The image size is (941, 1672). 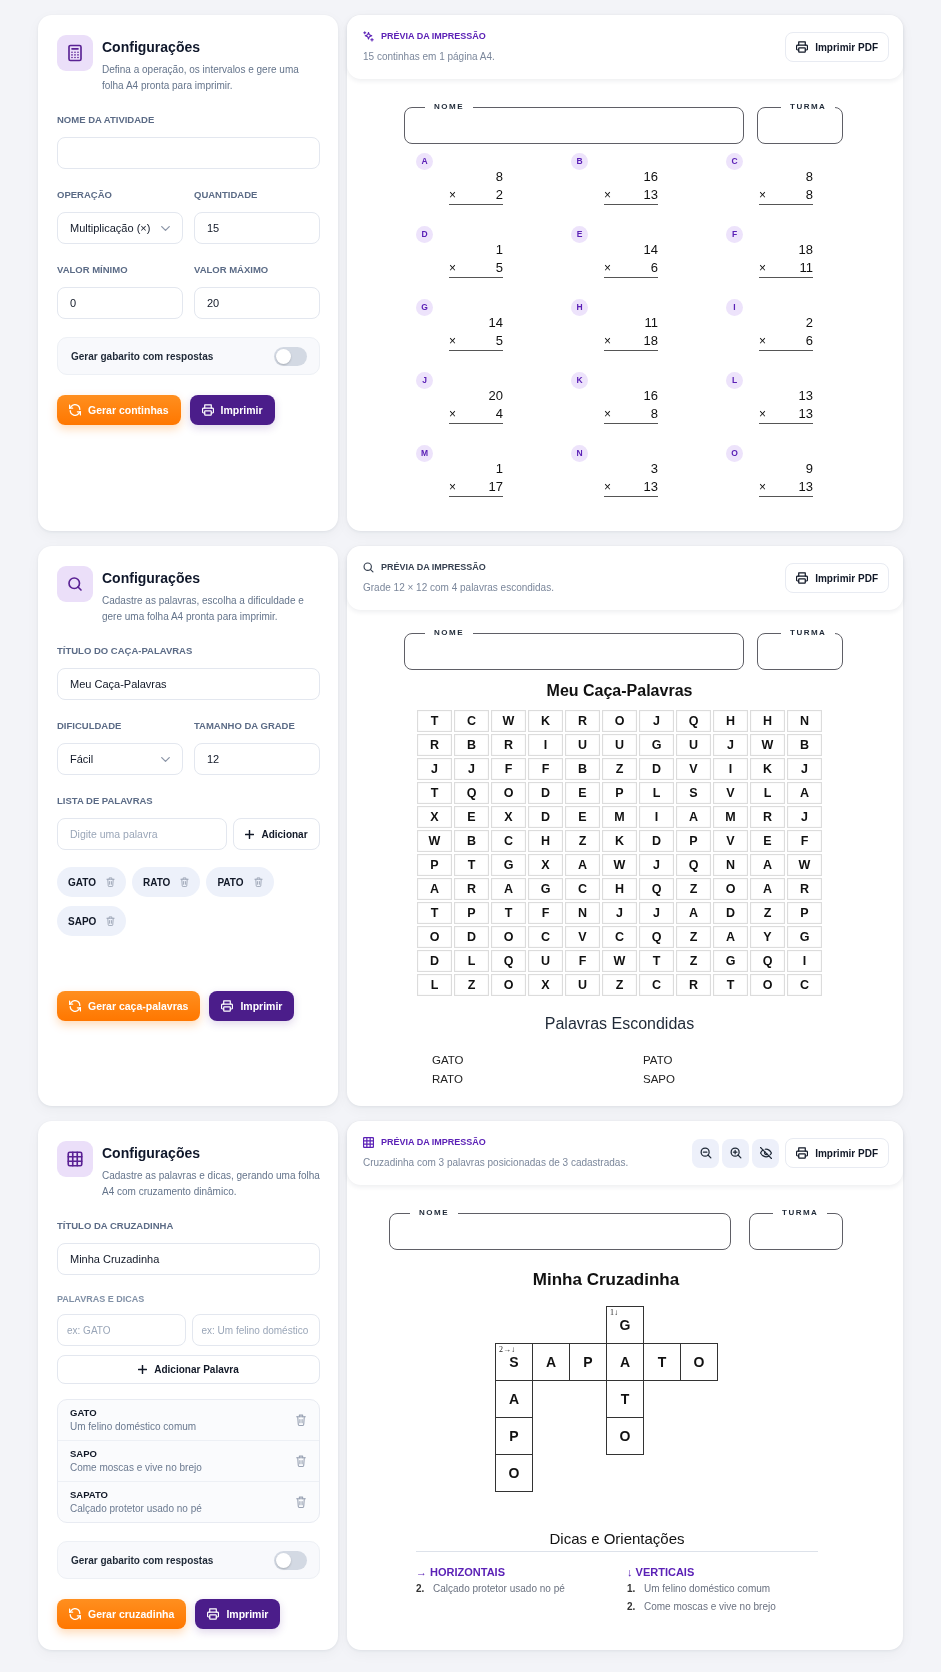 What do you see at coordinates (658, 1060) in the screenshot?
I see `hidden-word: PATO` at bounding box center [658, 1060].